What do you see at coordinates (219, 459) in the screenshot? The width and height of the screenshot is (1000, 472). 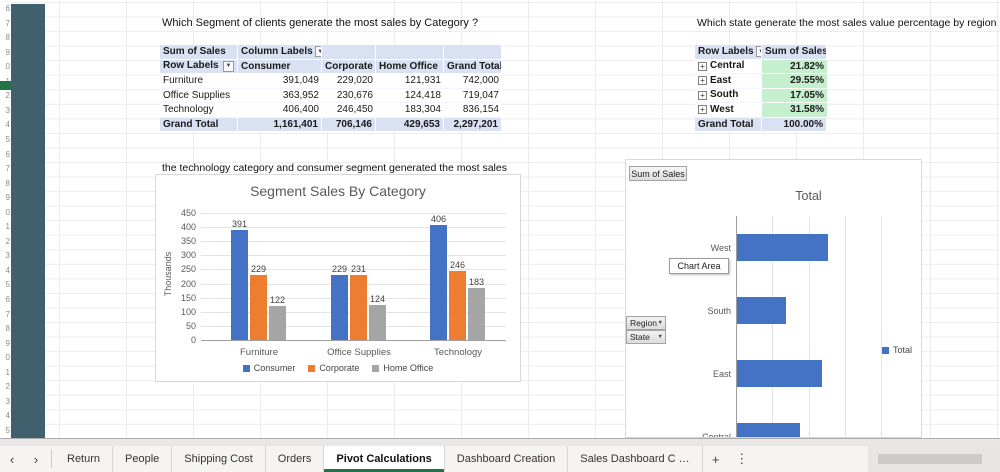 I see `sheet-tab-shipping-cost: Shipping Cost` at bounding box center [219, 459].